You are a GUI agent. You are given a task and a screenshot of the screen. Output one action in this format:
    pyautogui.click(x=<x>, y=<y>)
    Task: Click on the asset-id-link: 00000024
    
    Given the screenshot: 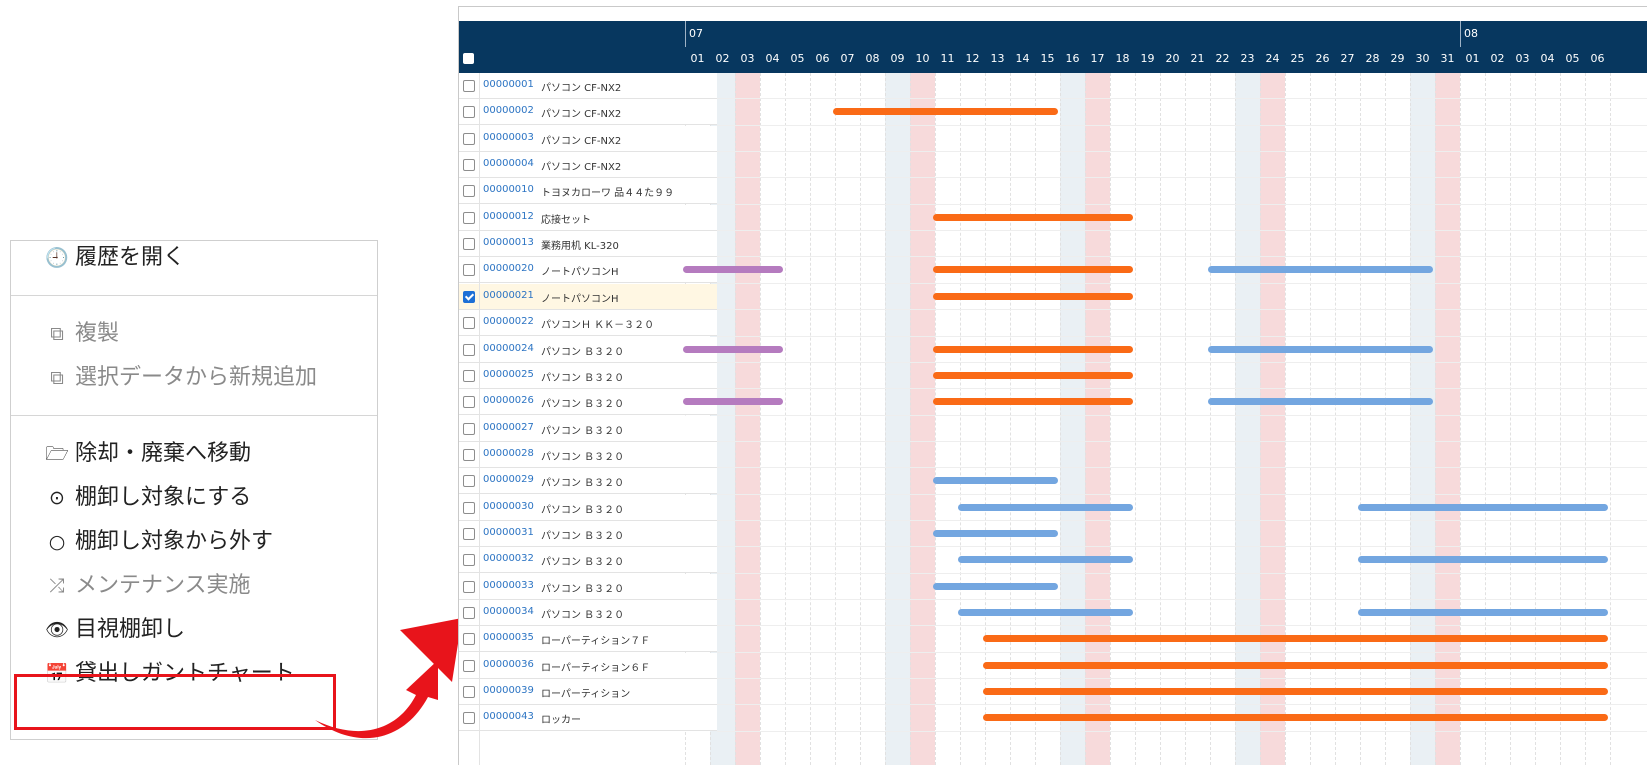 What is the action you would take?
    pyautogui.click(x=508, y=348)
    